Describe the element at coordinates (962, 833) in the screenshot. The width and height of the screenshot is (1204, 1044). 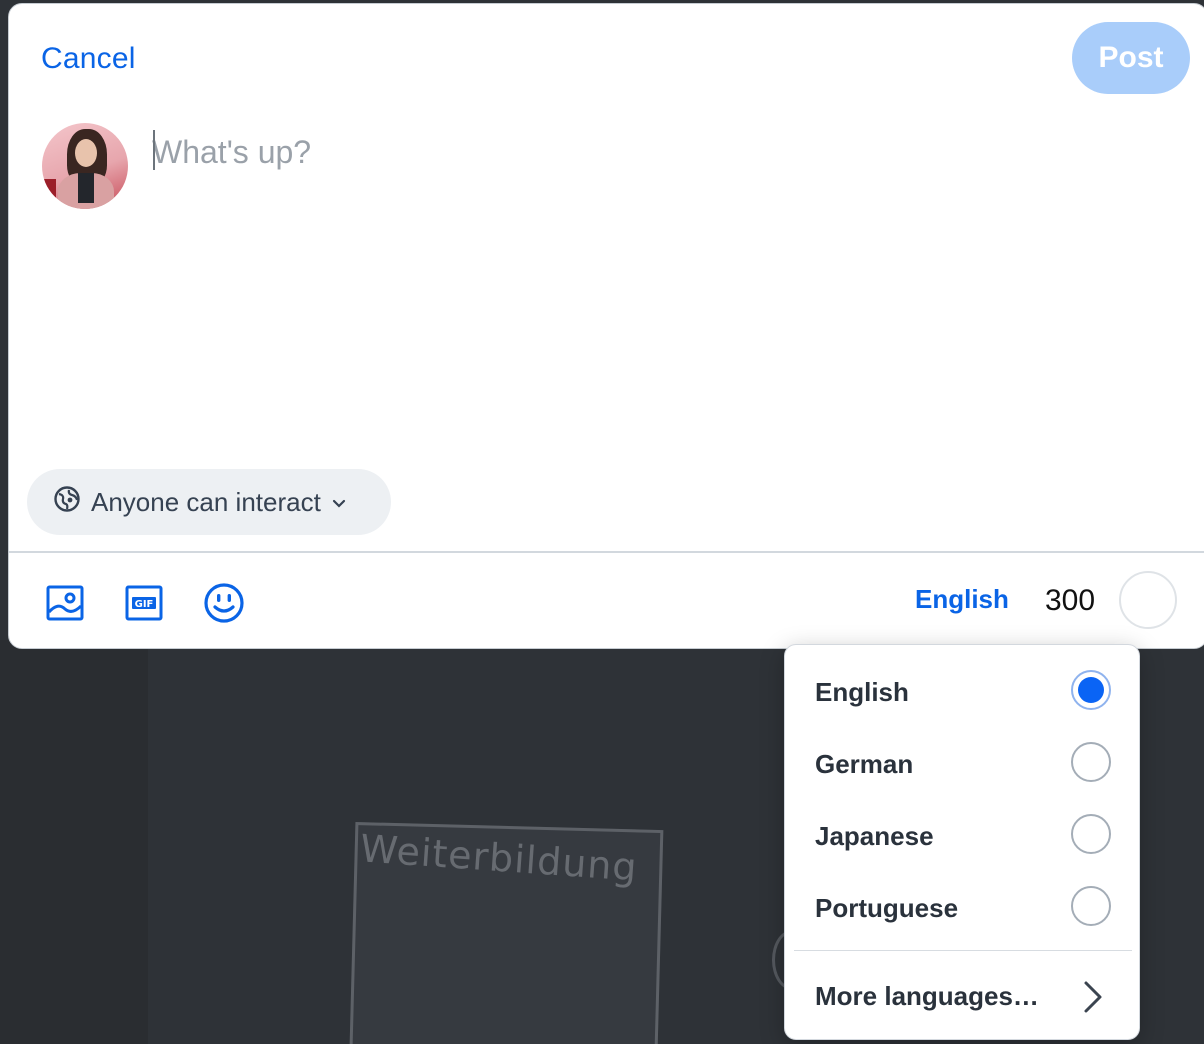
I see `language-option: Japanese` at that location.